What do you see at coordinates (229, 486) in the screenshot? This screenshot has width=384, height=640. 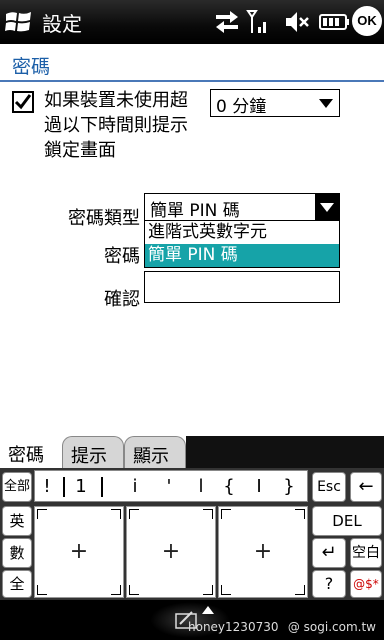 I see `candidate-symbol: {` at bounding box center [229, 486].